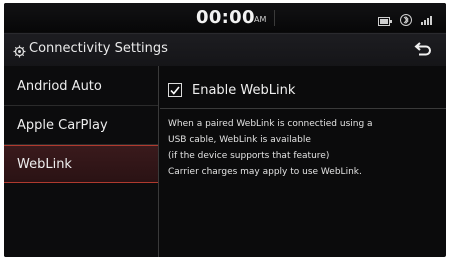 The image size is (449, 260). I want to click on clock: 00:00, so click(225, 17).